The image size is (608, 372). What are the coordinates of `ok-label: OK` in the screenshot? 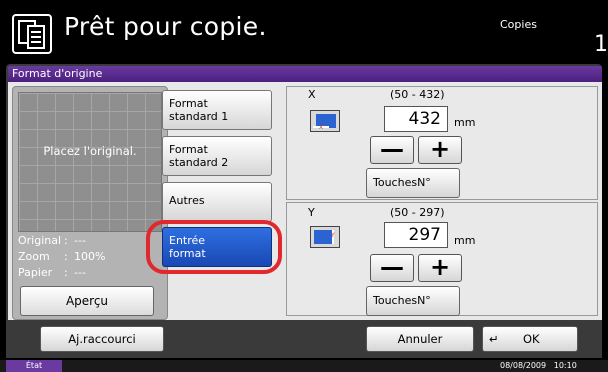 It's located at (531, 339).